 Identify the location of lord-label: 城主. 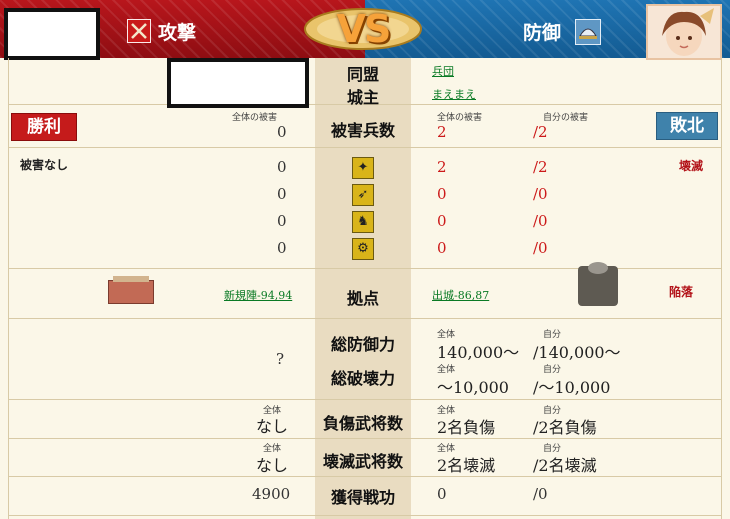
(362, 97).